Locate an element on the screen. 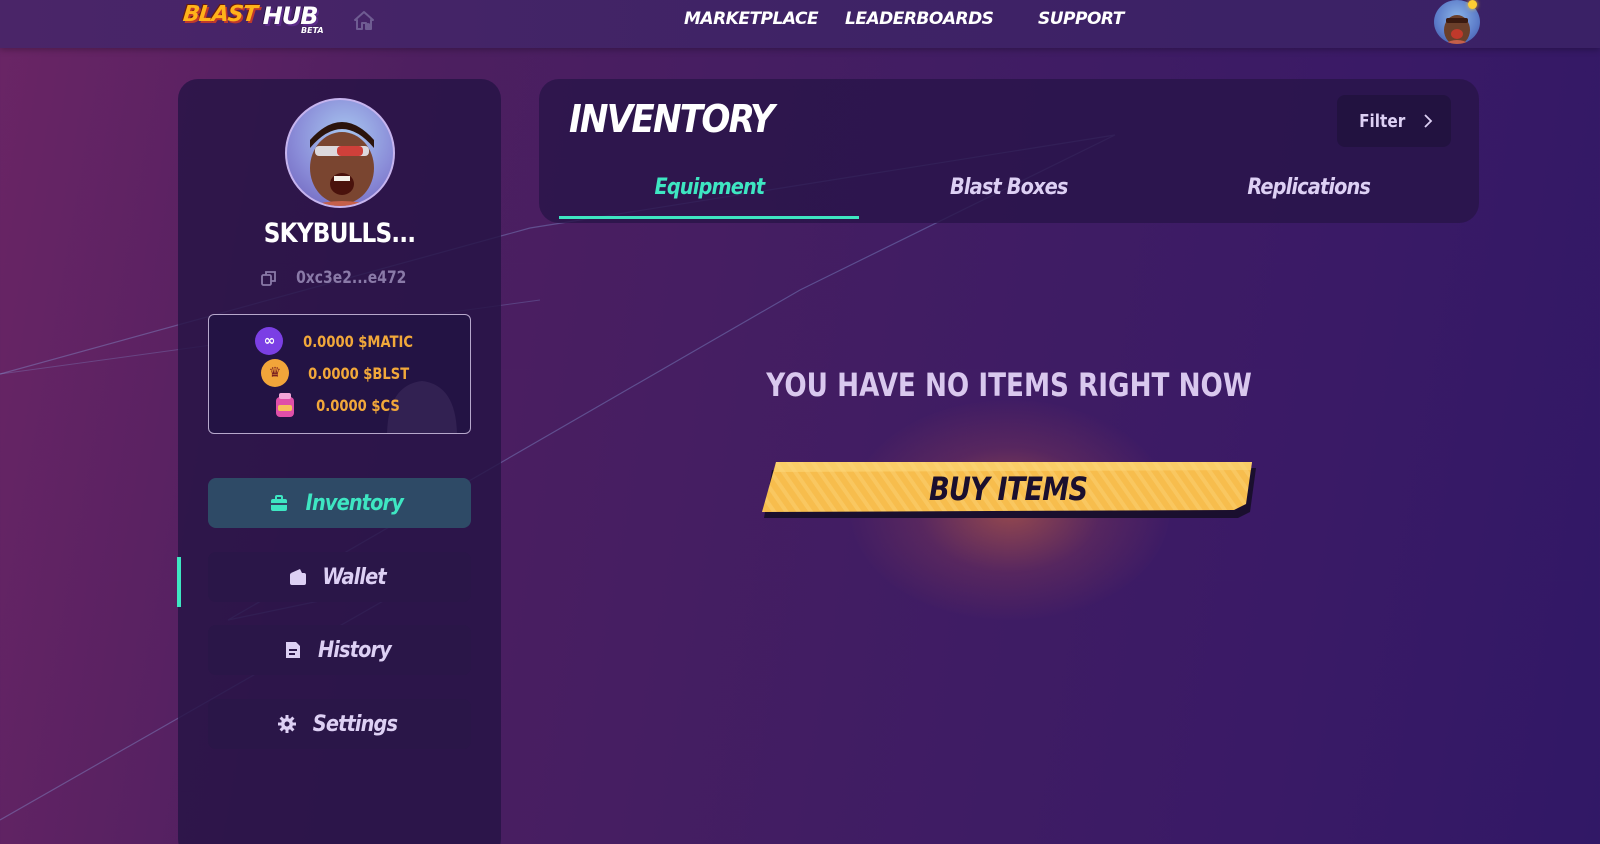  tab-label: Replications is located at coordinates (1309, 187).